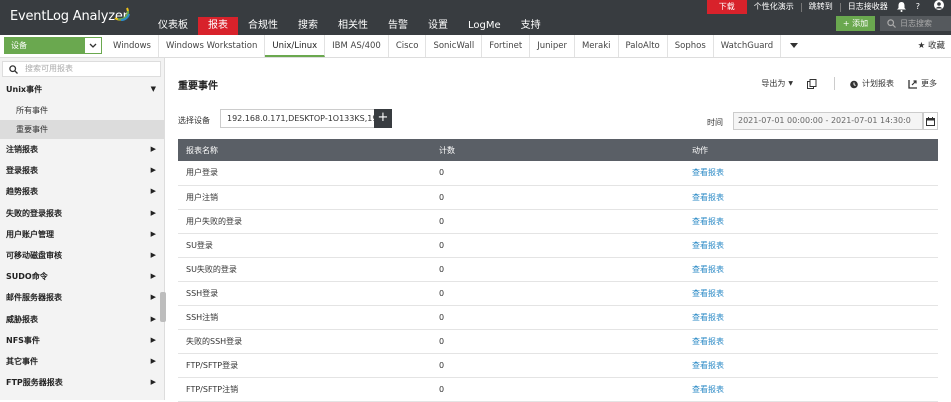 This screenshot has height=402, width=951. I want to click on table-row: 失败的SSH登录 0 查看报表, so click(558, 341).